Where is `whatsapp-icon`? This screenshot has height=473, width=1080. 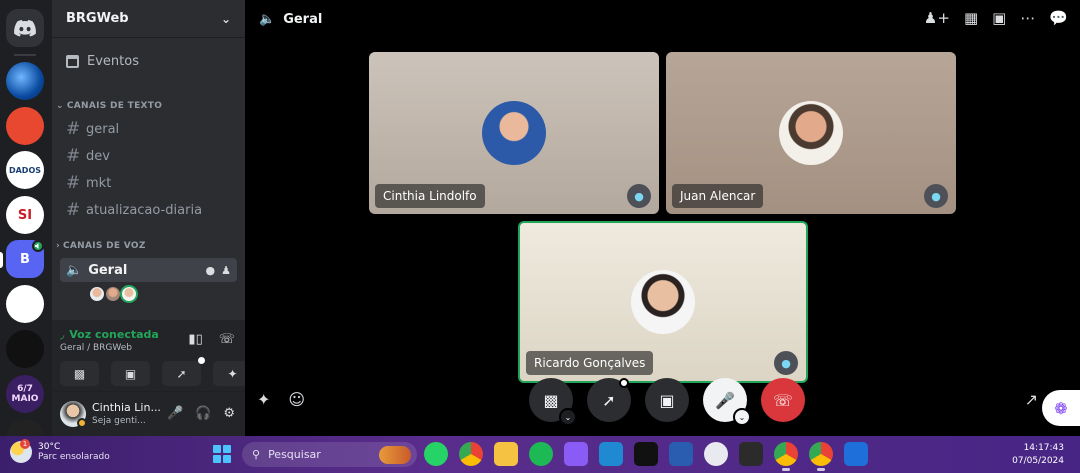
whatsapp-icon is located at coordinates (436, 454).